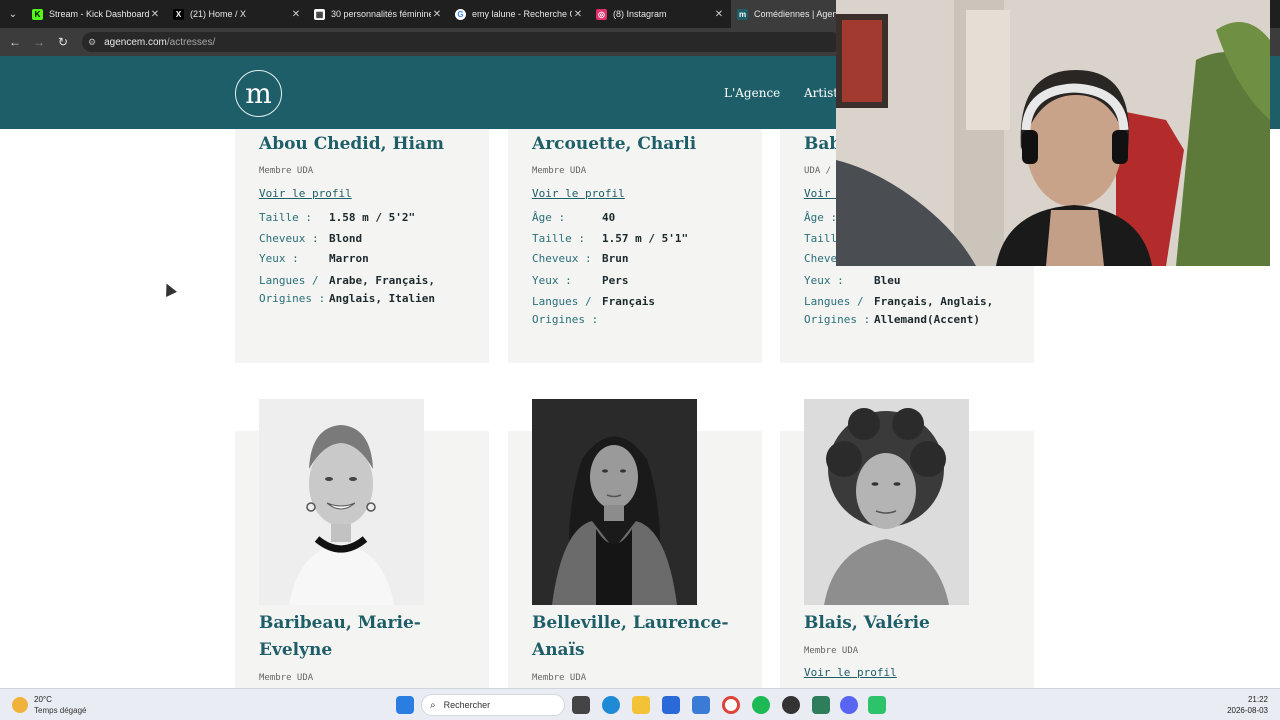 Image resolution: width=1280 pixels, height=720 pixels. Describe the element at coordinates (460, 14) in the screenshot. I see `google-icon: G` at that location.